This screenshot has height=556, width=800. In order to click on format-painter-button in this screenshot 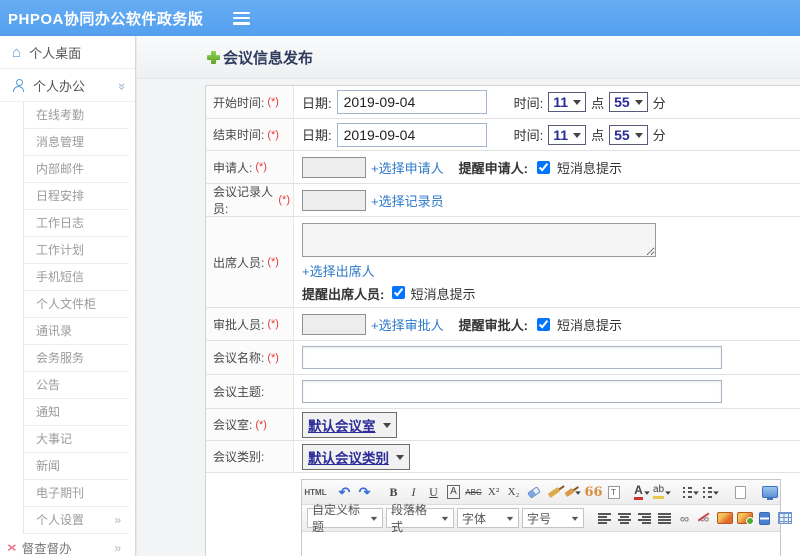, I will do `click(553, 492)`.